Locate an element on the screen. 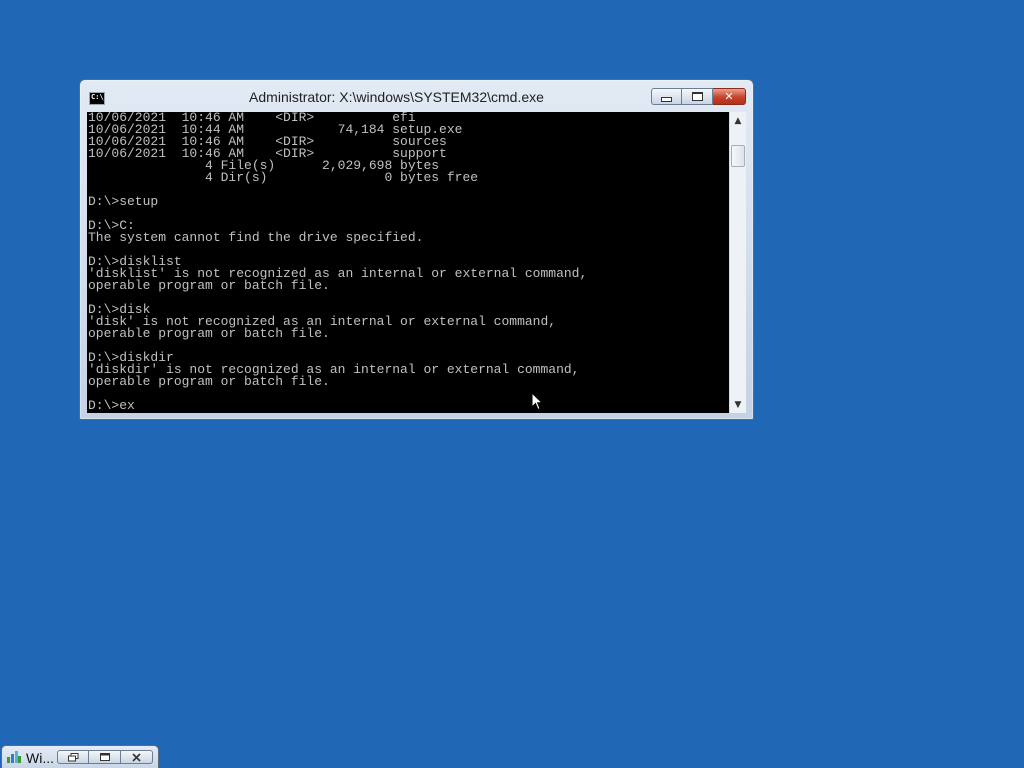 The image size is (1024, 768). maximize-button is located at coordinates (697, 96).